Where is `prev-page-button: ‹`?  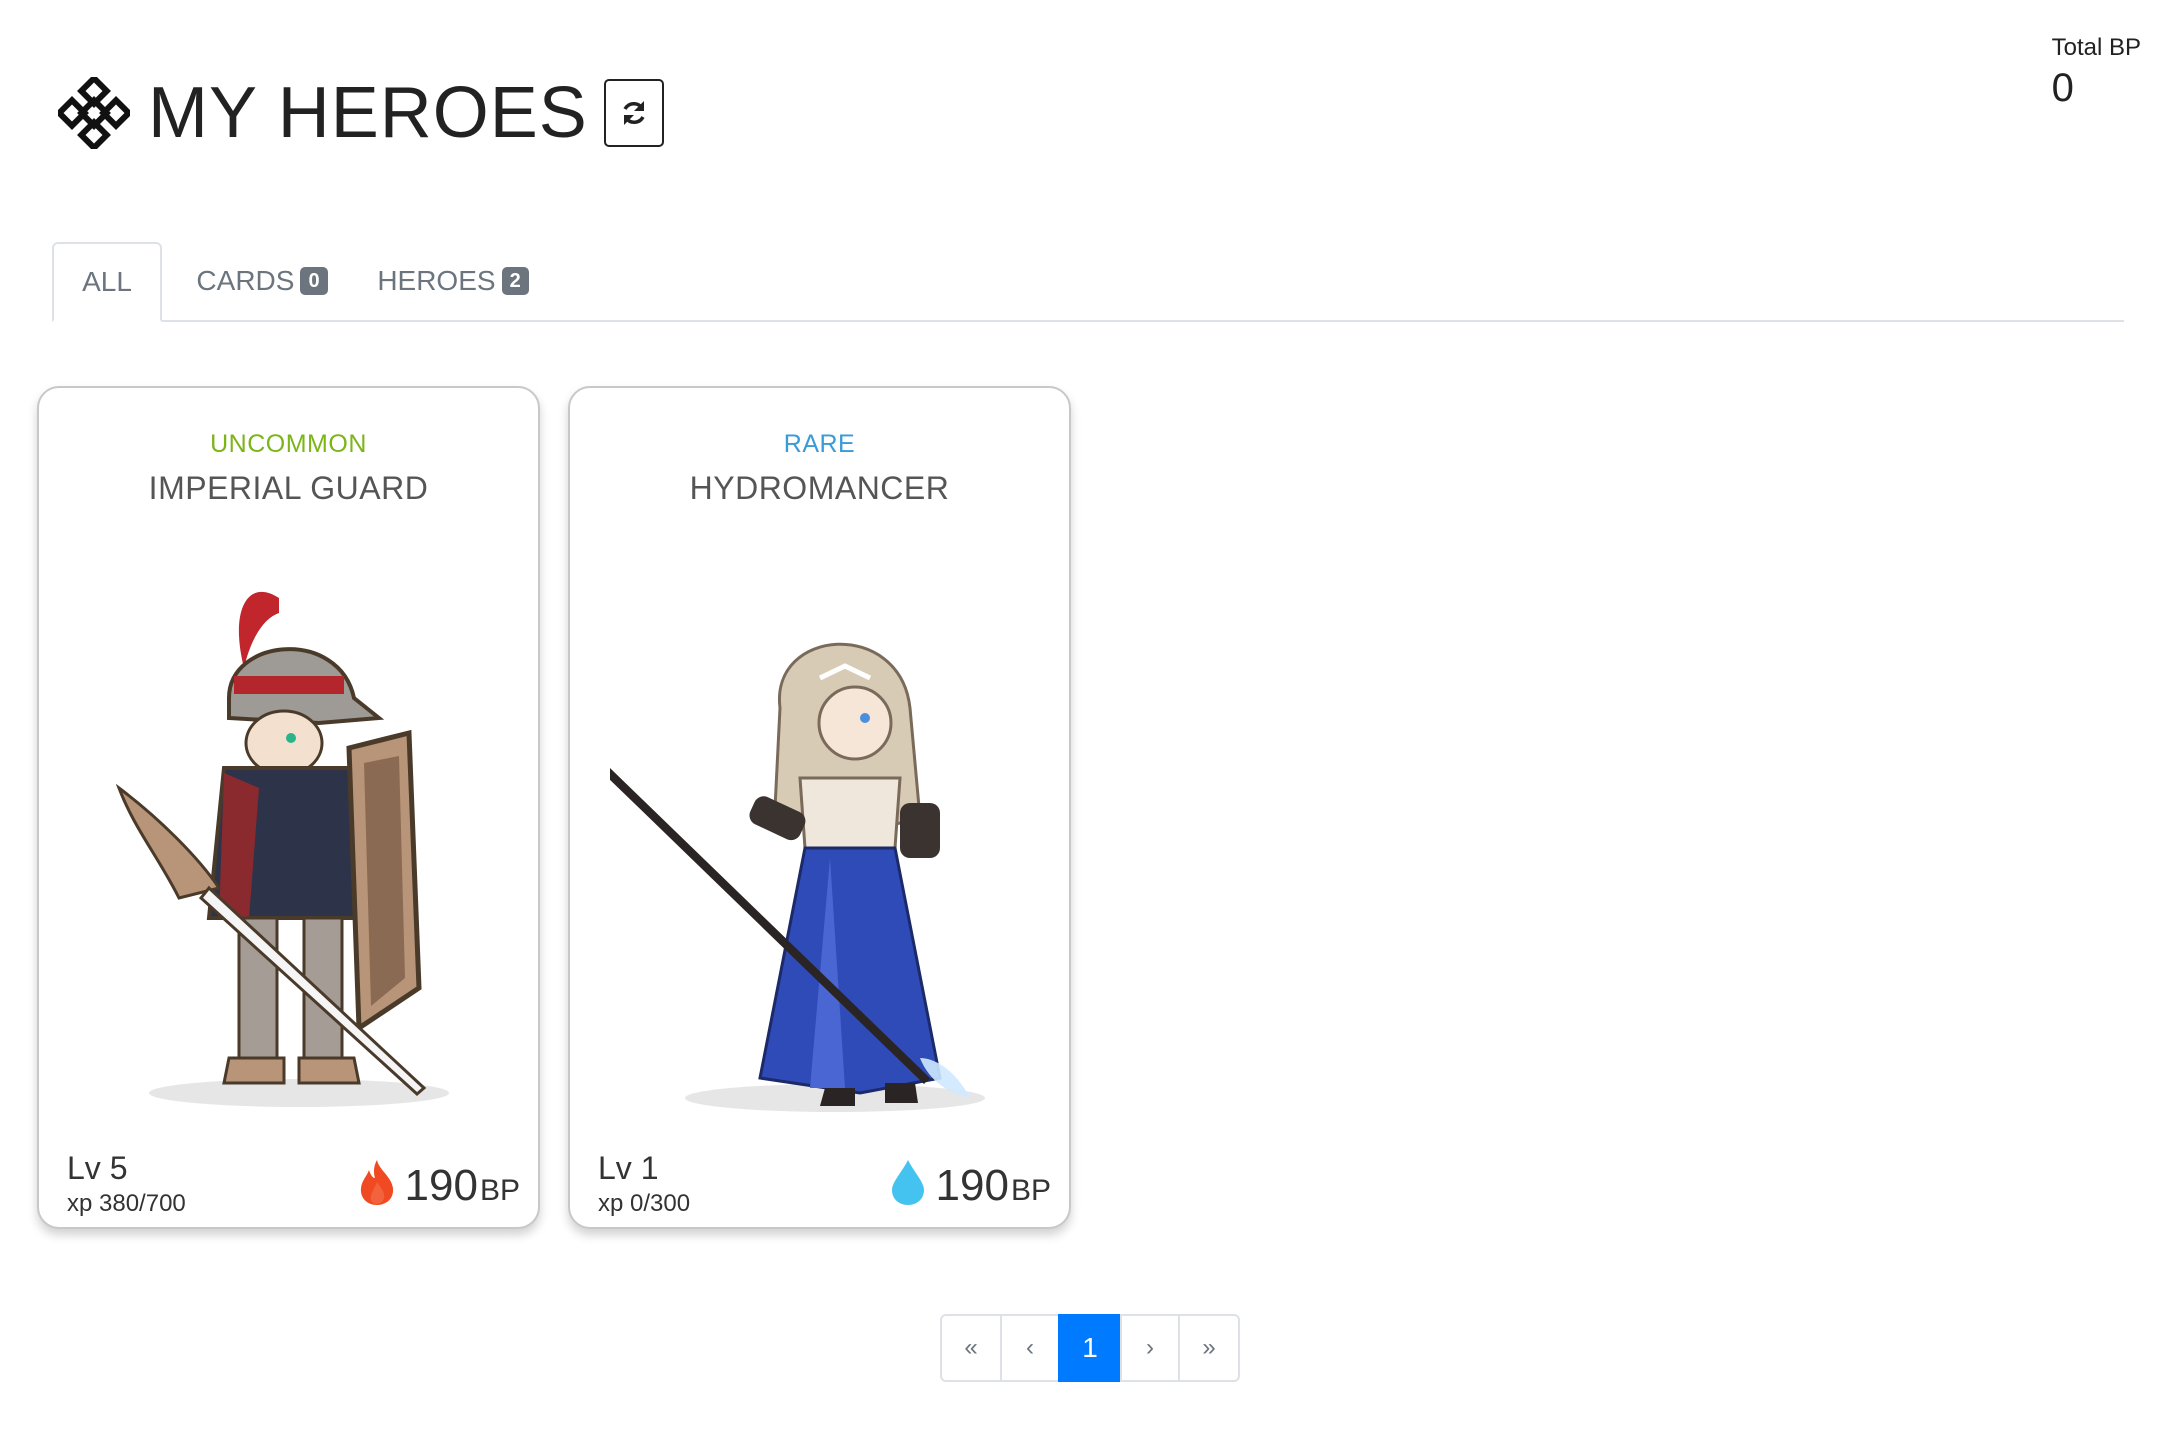
prev-page-button: ‹ is located at coordinates (1030, 1348).